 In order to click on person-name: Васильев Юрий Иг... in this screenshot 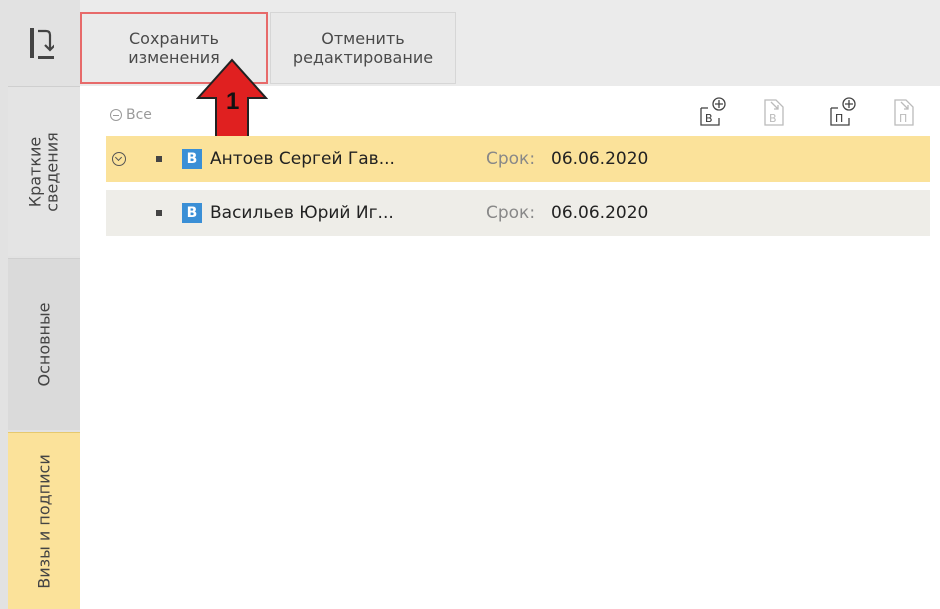, I will do `click(302, 213)`.